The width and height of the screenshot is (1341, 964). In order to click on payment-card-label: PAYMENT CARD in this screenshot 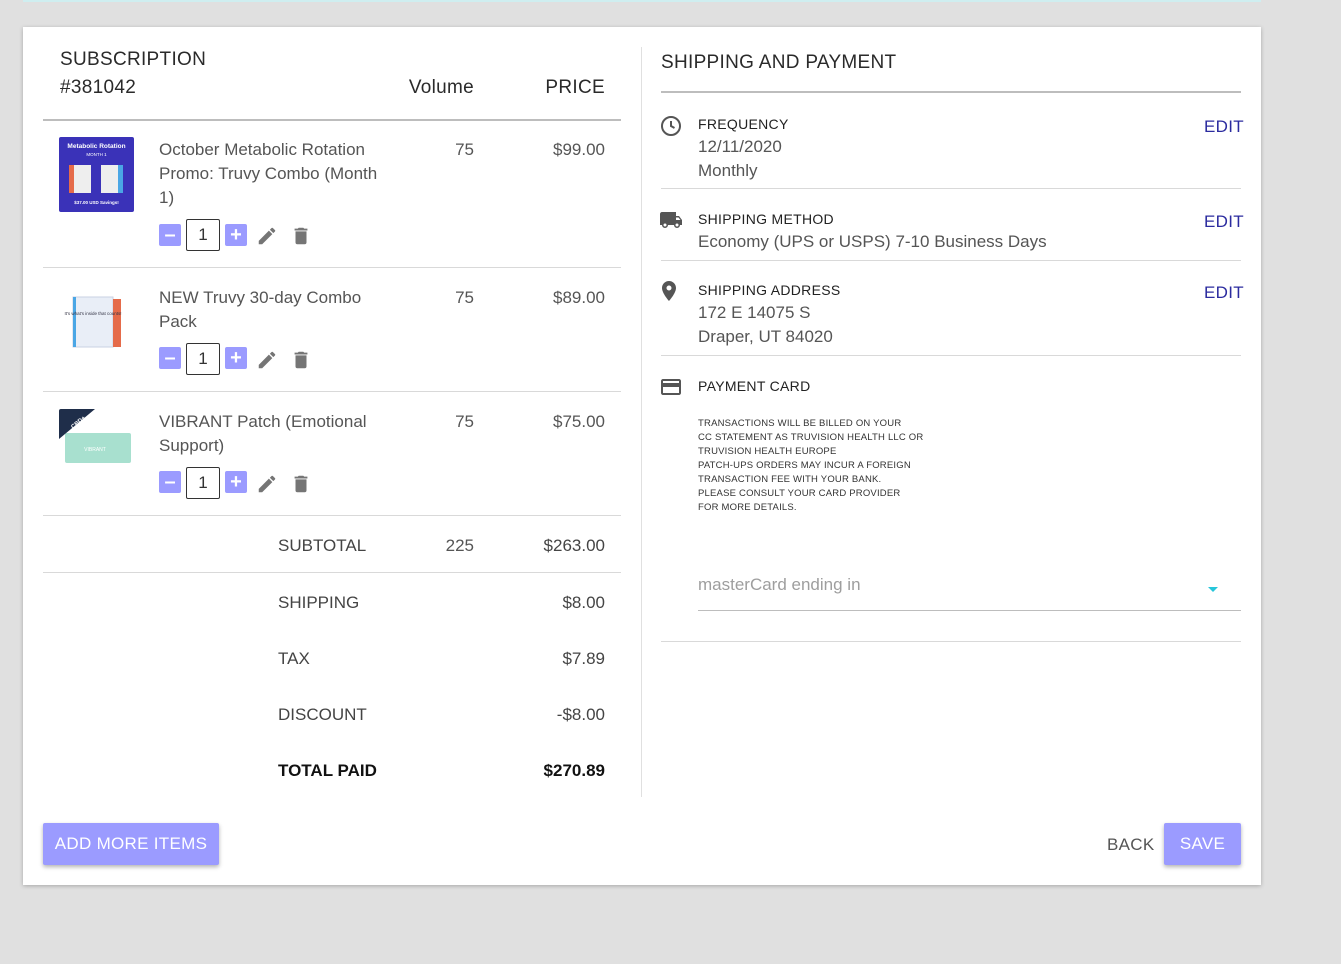, I will do `click(754, 386)`.